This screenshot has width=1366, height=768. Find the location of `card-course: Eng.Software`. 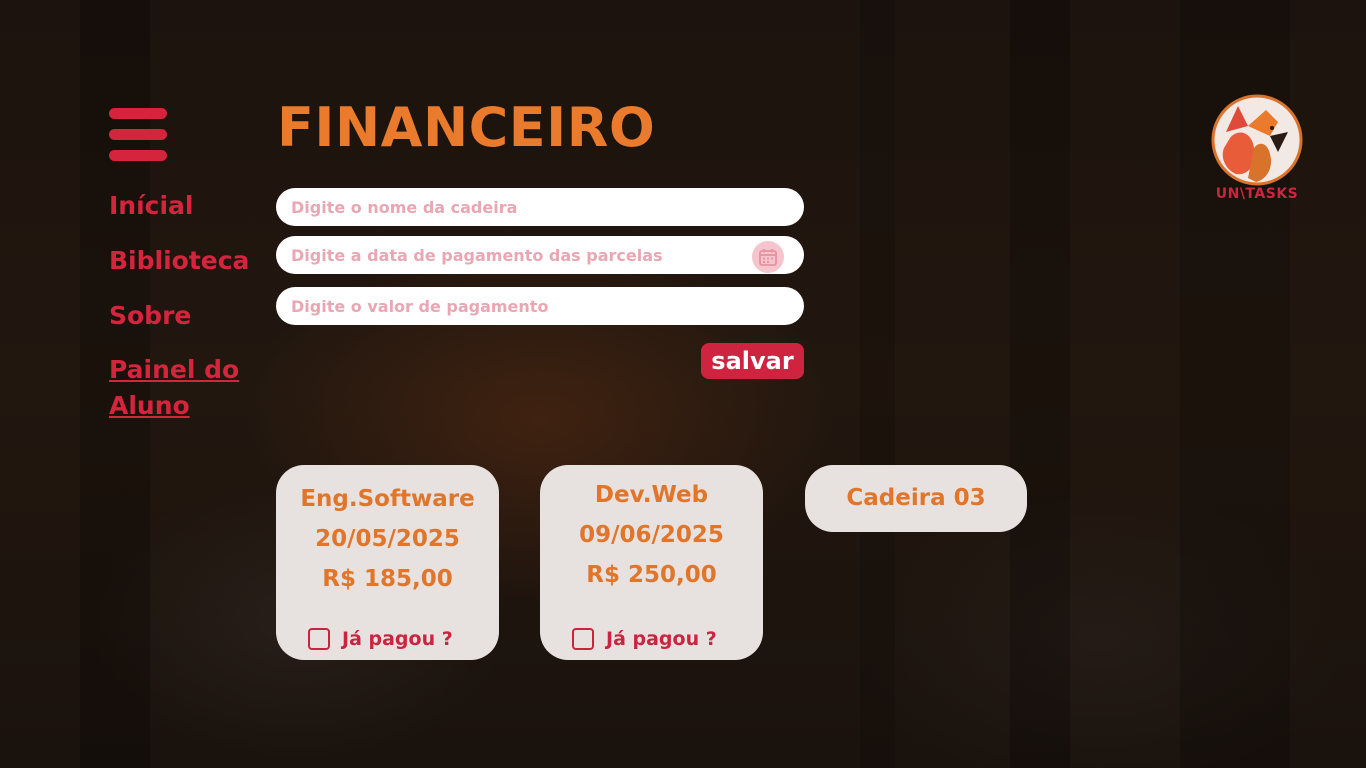

card-course: Eng.Software is located at coordinates (387, 499).